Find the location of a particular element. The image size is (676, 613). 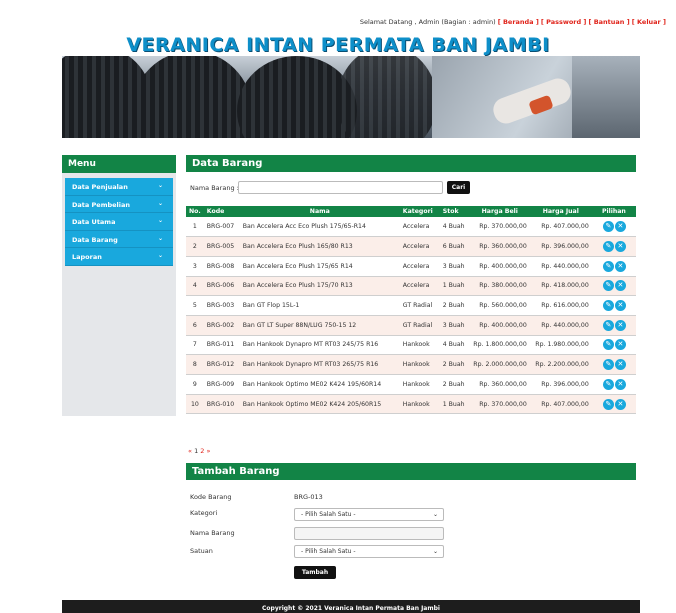

cell-harga-jual: Rp. 616.000,00 is located at coordinates (560, 305).